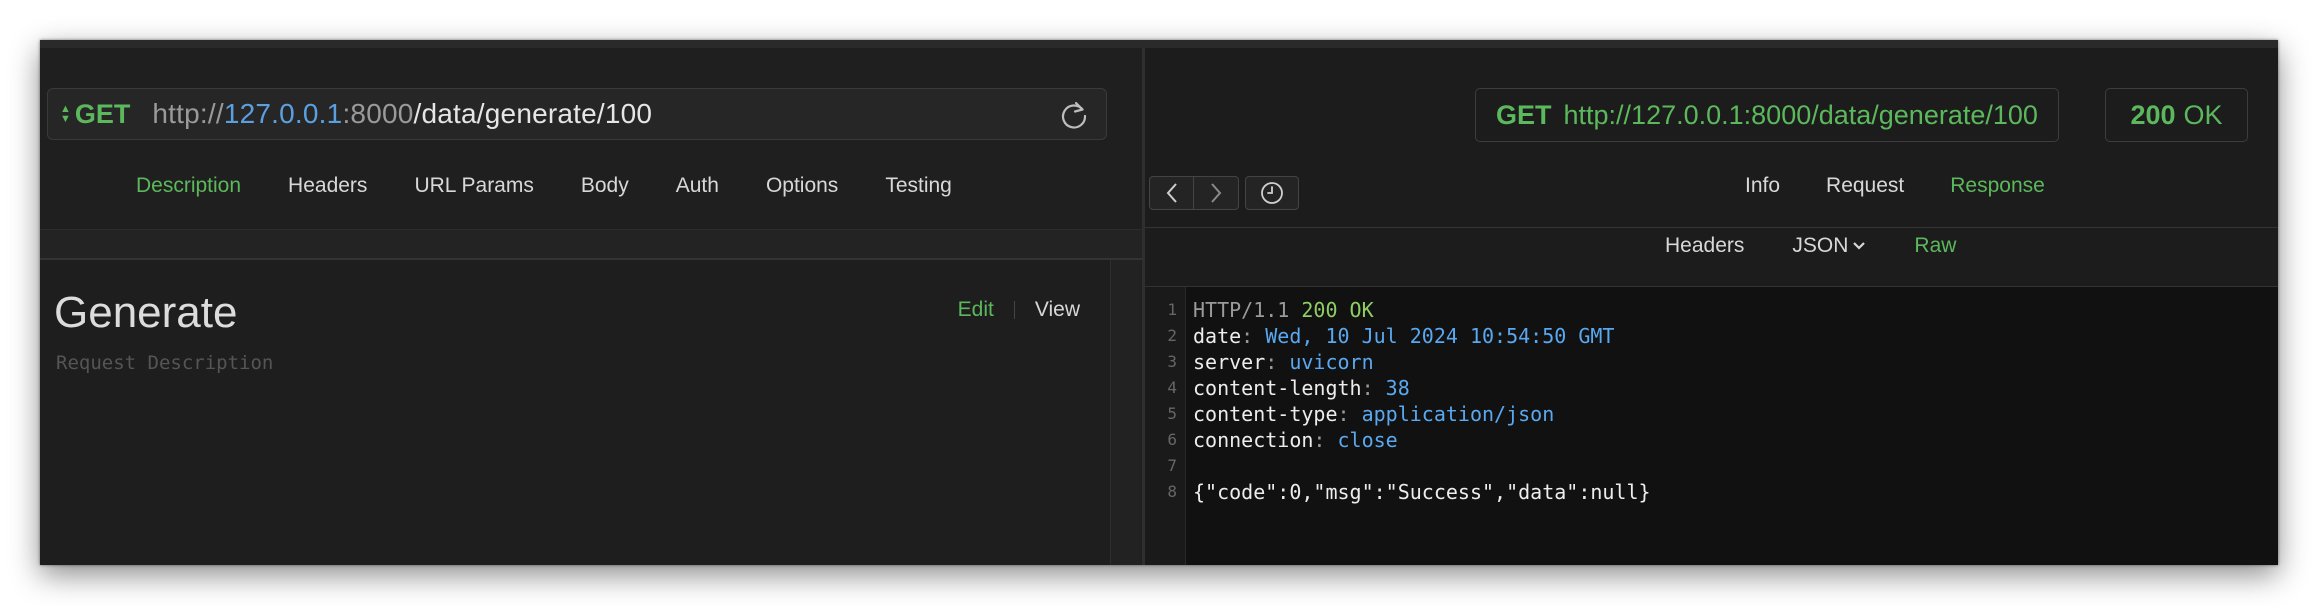 The image size is (2318, 606). What do you see at coordinates (1265, 414) in the screenshot?
I see `code-token: content-type` at bounding box center [1265, 414].